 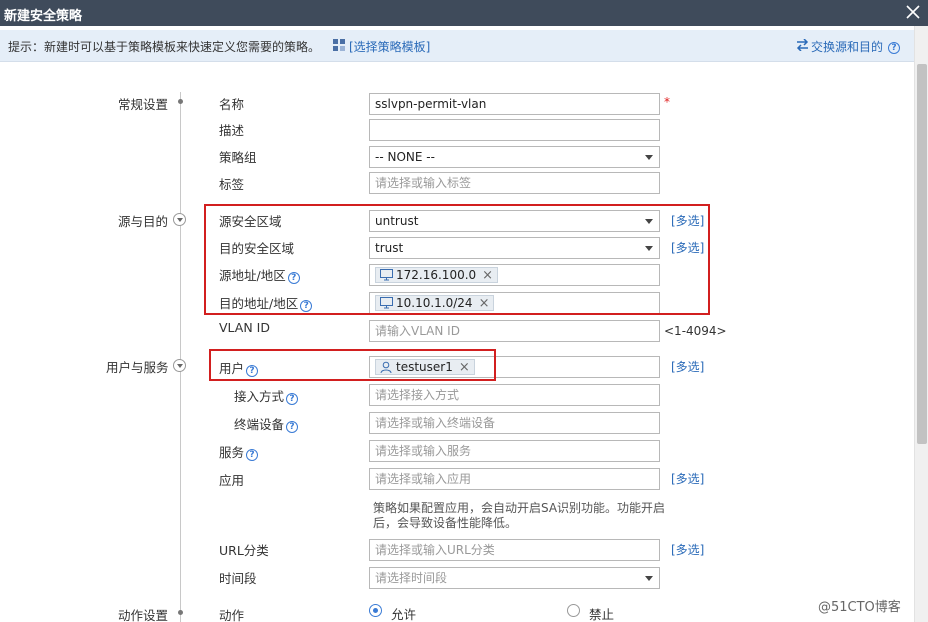 I want to click on vlan-input: 请输入VLAN ID, so click(x=514, y=331).